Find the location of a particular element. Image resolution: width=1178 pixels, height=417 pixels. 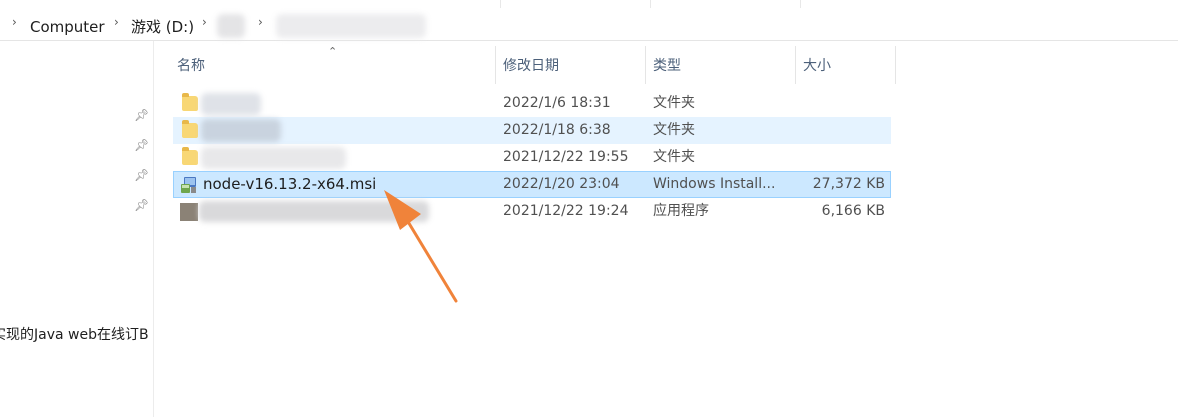

file-size: 6,166 KB is located at coordinates (853, 211).